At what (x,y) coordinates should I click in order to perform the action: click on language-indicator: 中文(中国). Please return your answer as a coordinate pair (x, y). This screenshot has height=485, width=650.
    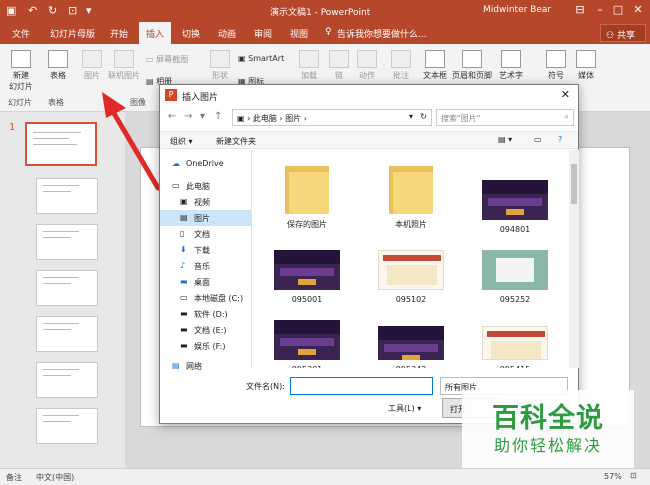
    Looking at the image, I should click on (55, 477).